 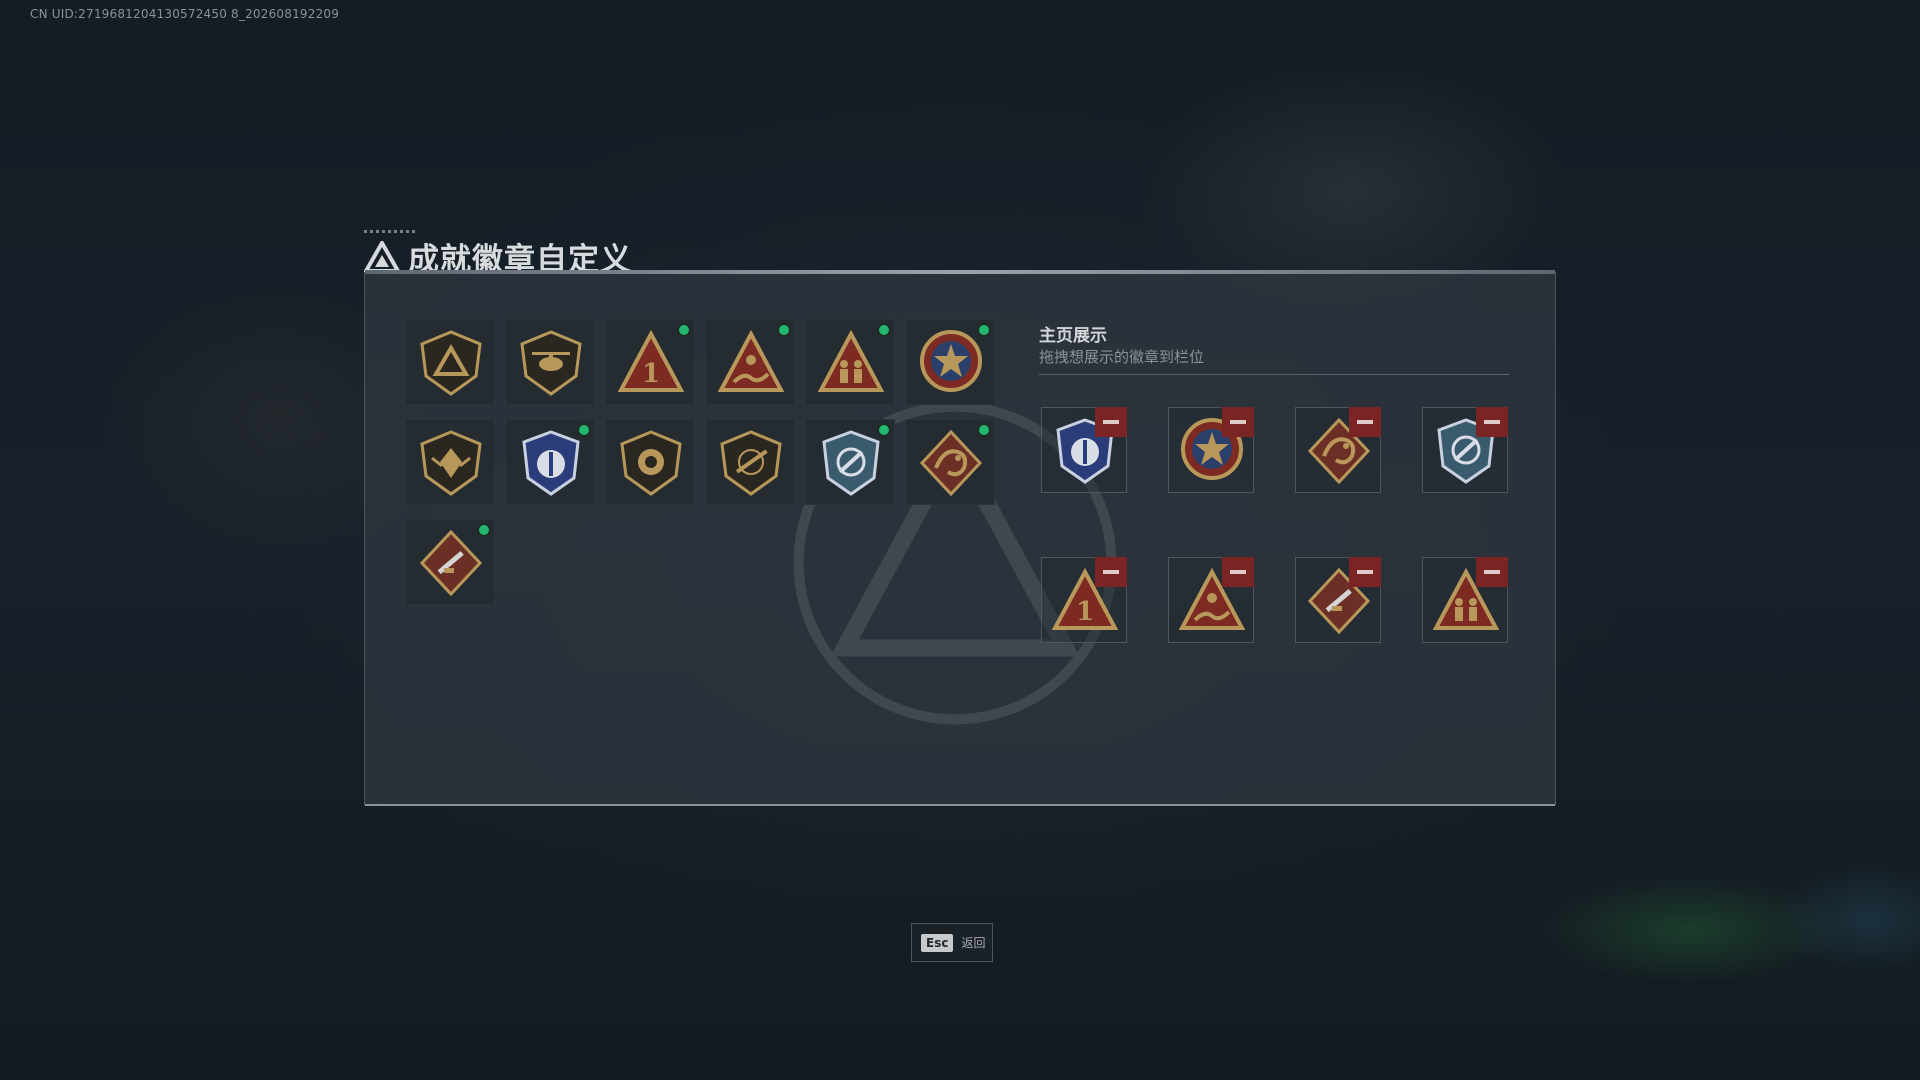 I want to click on lion-shield-icon, so click(x=651, y=463).